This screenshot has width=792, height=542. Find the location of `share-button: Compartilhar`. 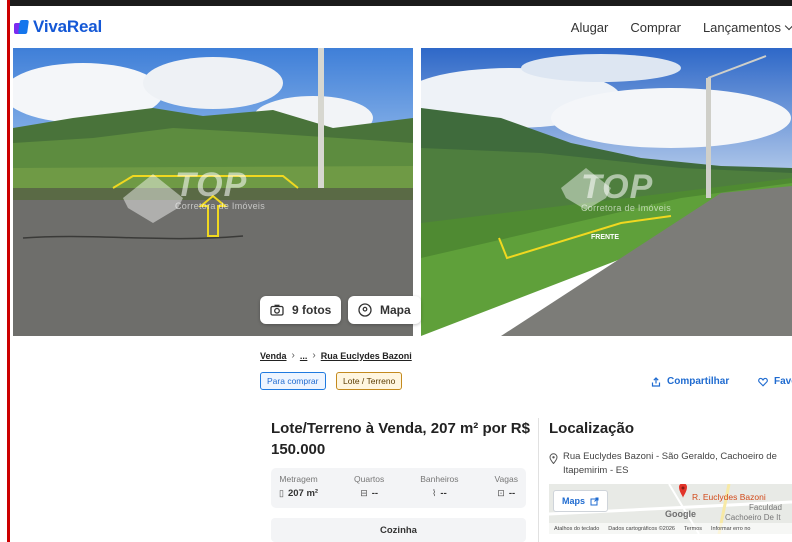

share-button: Compartilhar is located at coordinates (690, 381).